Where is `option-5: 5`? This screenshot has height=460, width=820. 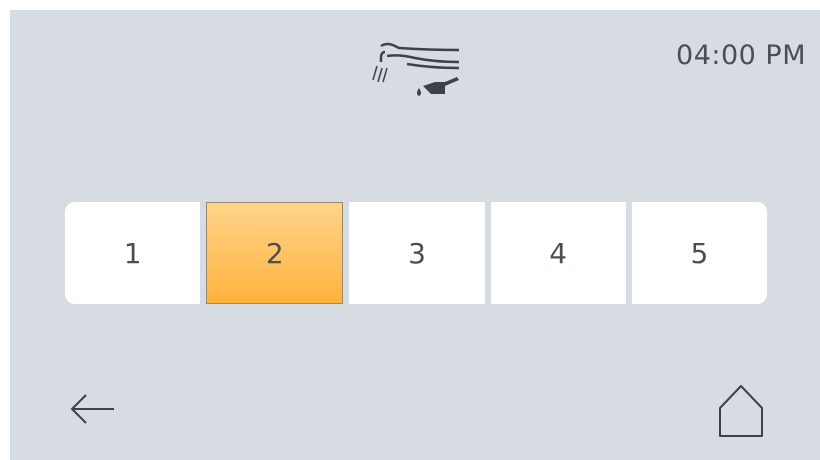
option-5: 5 is located at coordinates (699, 253).